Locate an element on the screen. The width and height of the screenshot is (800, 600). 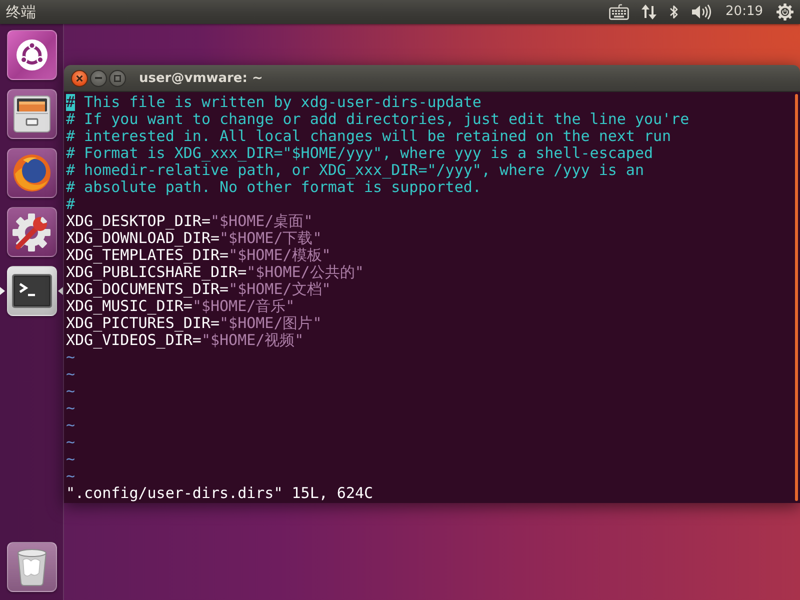
logo-icon is located at coordinates (32, 55).